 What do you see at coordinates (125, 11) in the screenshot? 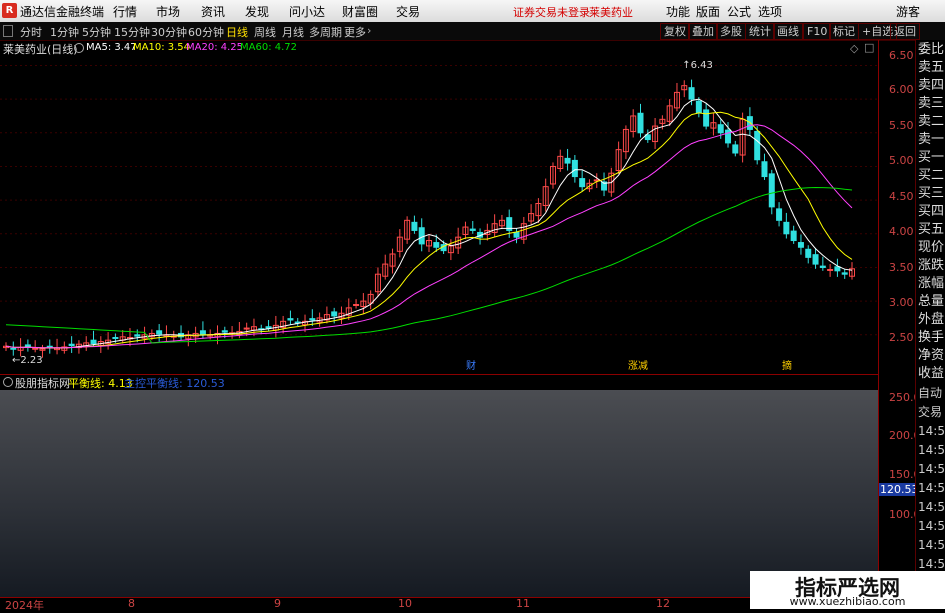
I see `menu-item-hangqing: 行情` at bounding box center [125, 11].